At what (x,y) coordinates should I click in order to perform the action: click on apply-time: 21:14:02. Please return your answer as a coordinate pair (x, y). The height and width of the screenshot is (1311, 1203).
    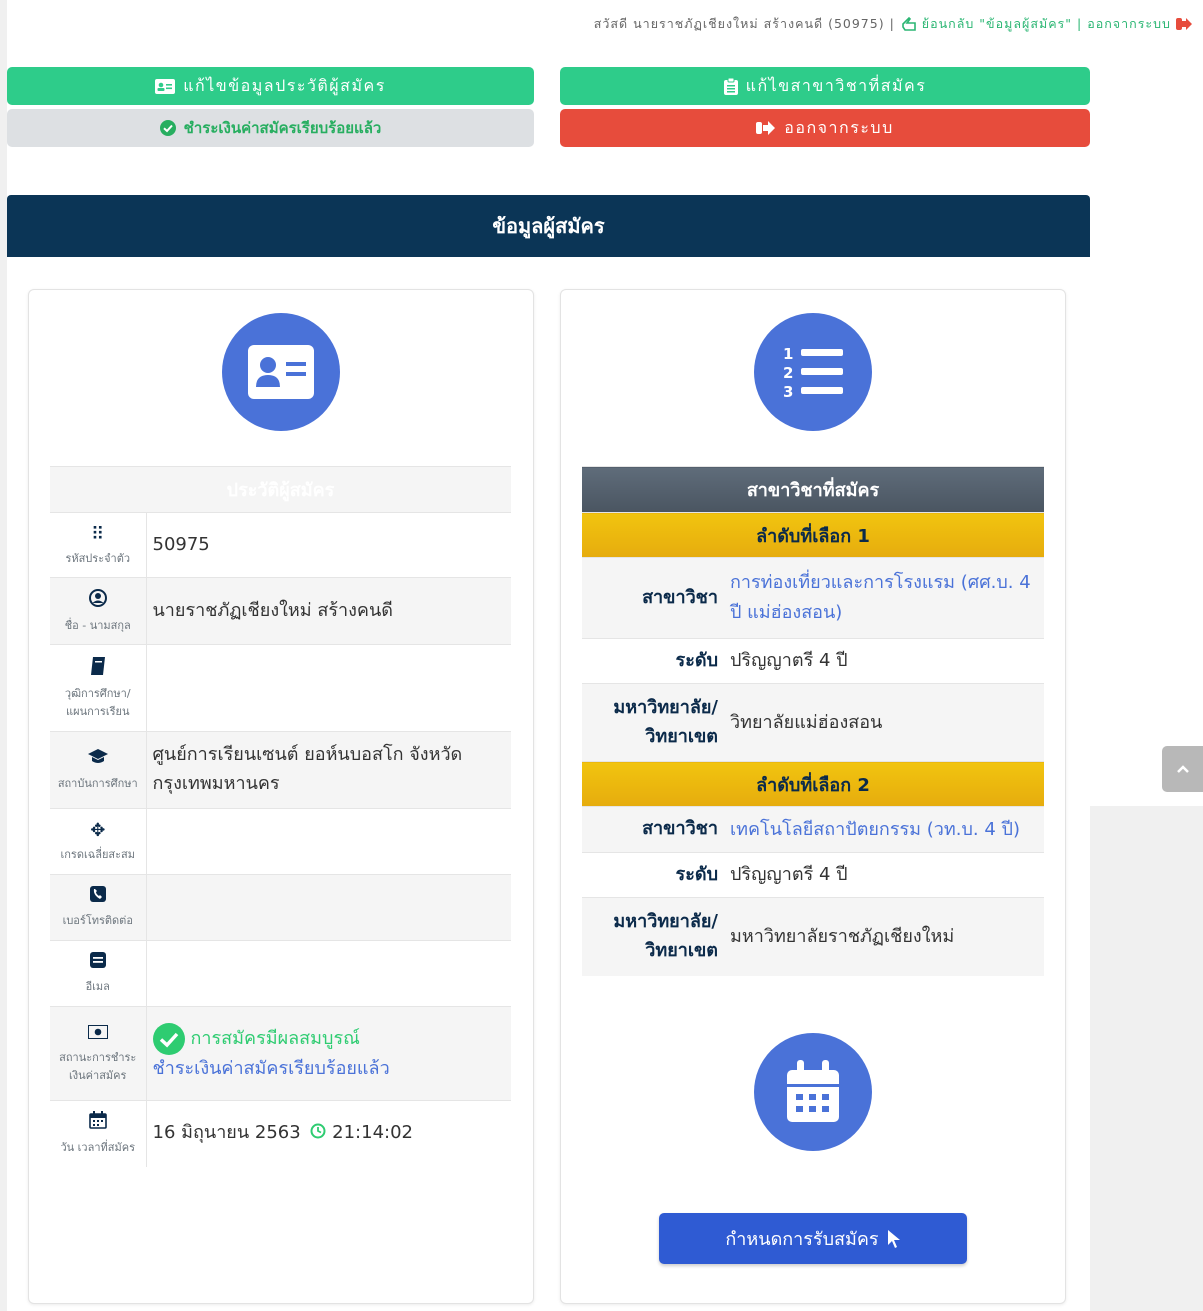
    Looking at the image, I should click on (372, 1133).